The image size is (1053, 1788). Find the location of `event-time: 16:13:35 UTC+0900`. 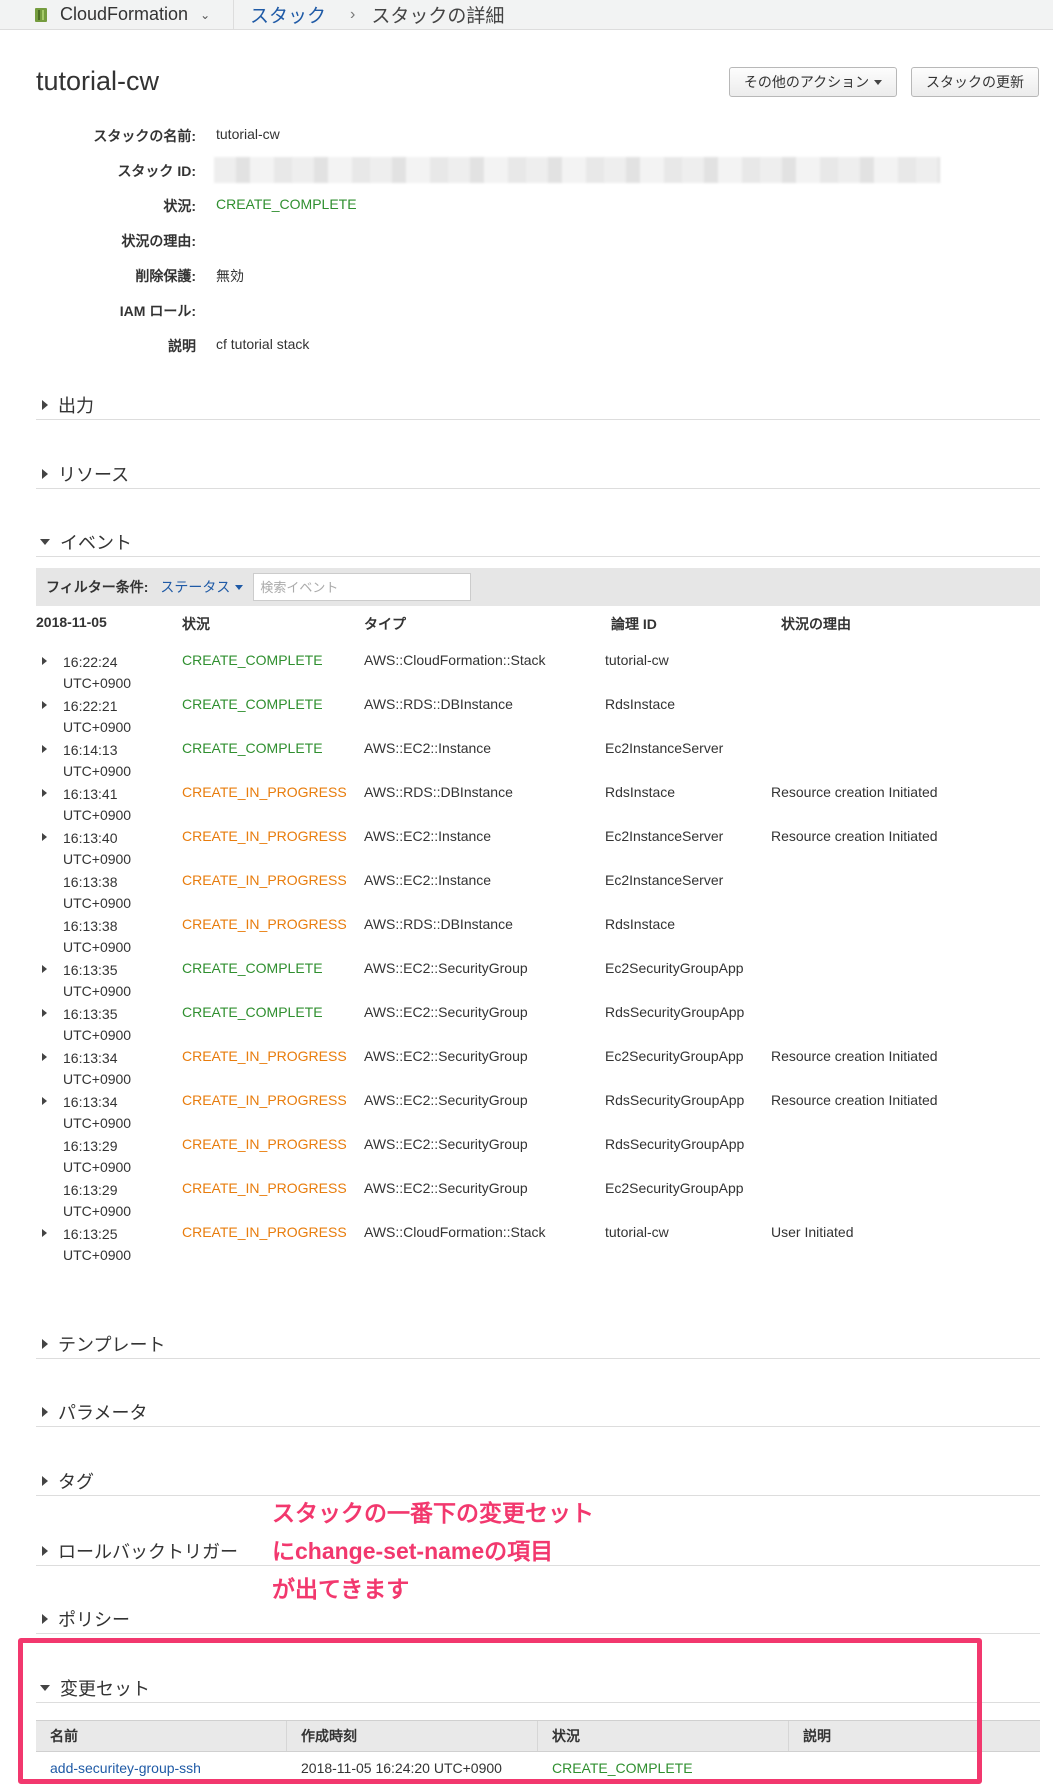

event-time: 16:13:35 UTC+0900 is located at coordinates (97, 1024).